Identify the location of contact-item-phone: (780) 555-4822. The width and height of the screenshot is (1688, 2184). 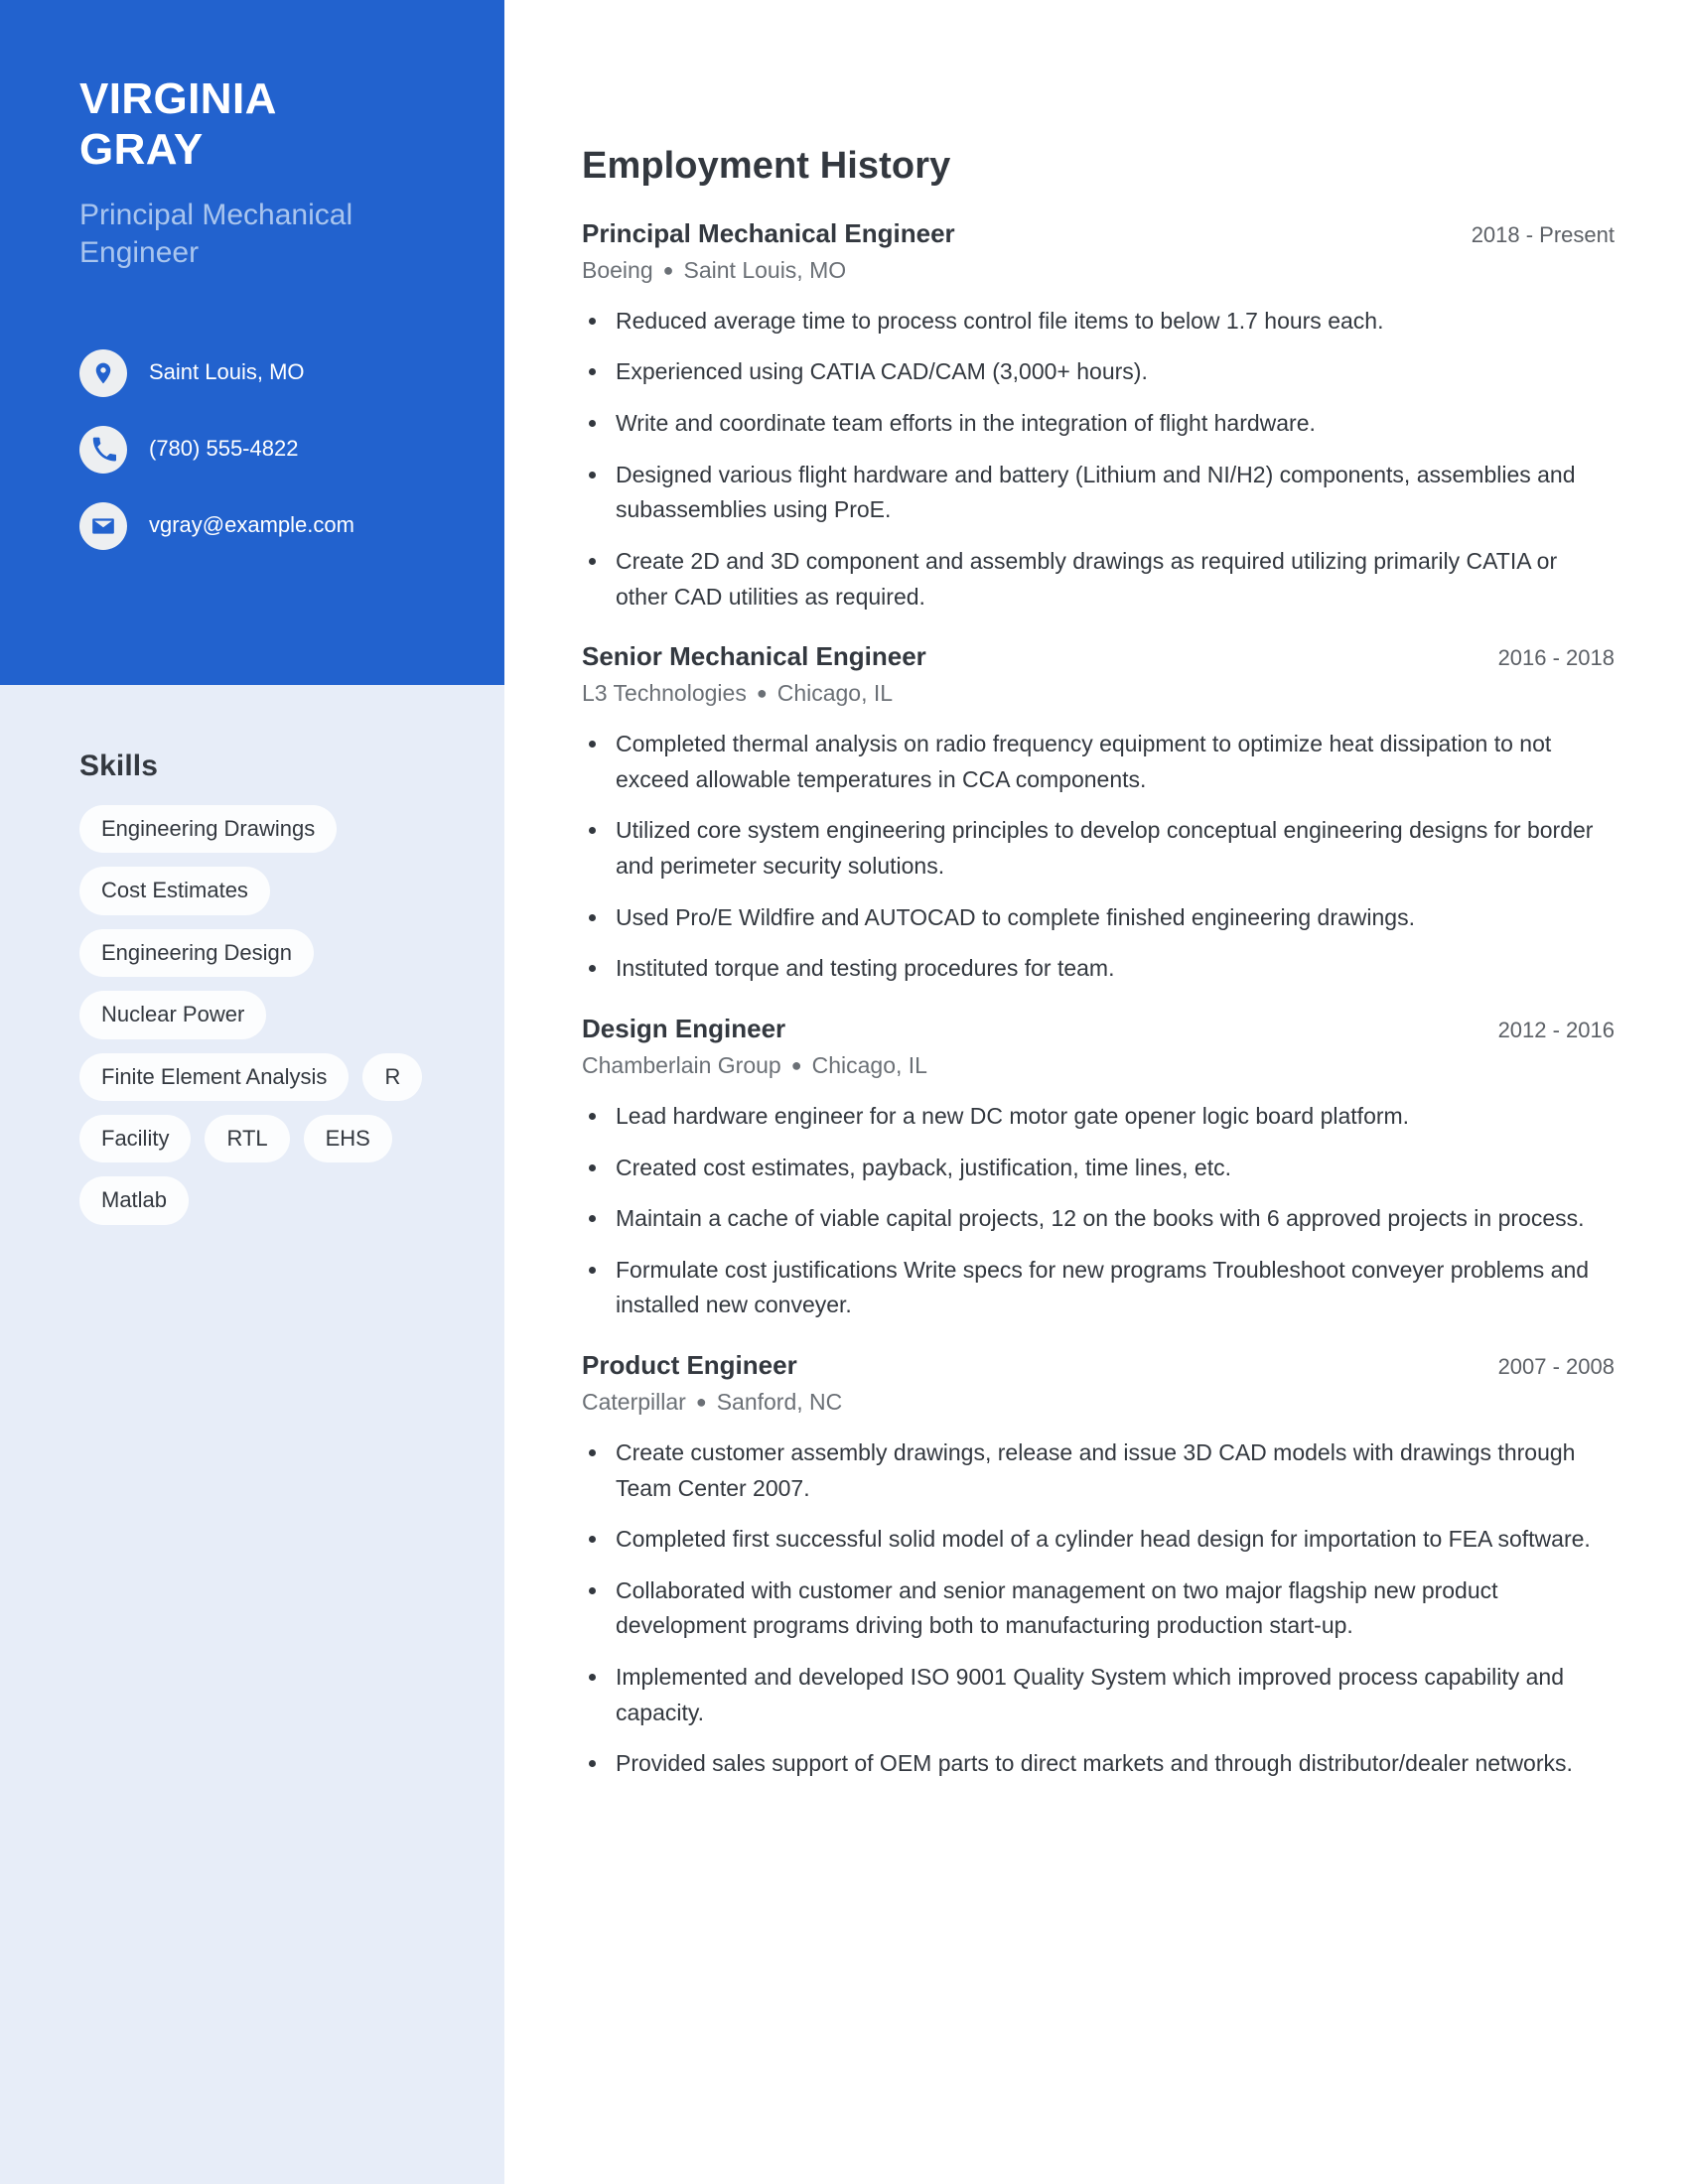
(255, 449).